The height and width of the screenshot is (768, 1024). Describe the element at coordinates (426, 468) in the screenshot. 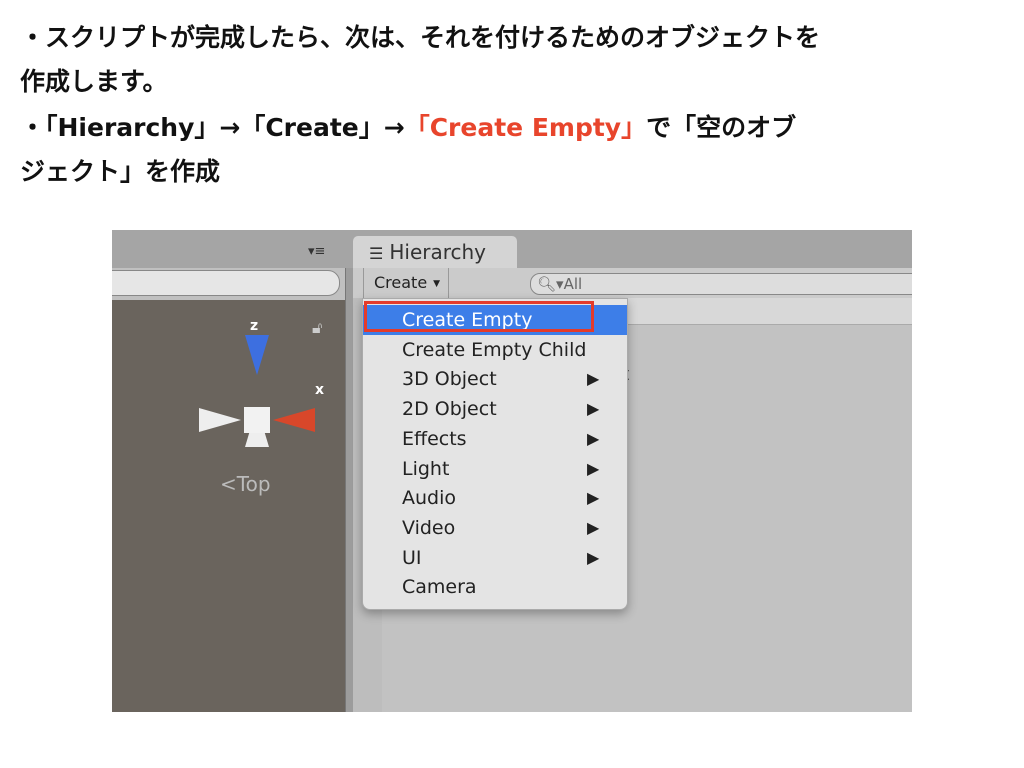

I see `menu-item-label: Light` at that location.